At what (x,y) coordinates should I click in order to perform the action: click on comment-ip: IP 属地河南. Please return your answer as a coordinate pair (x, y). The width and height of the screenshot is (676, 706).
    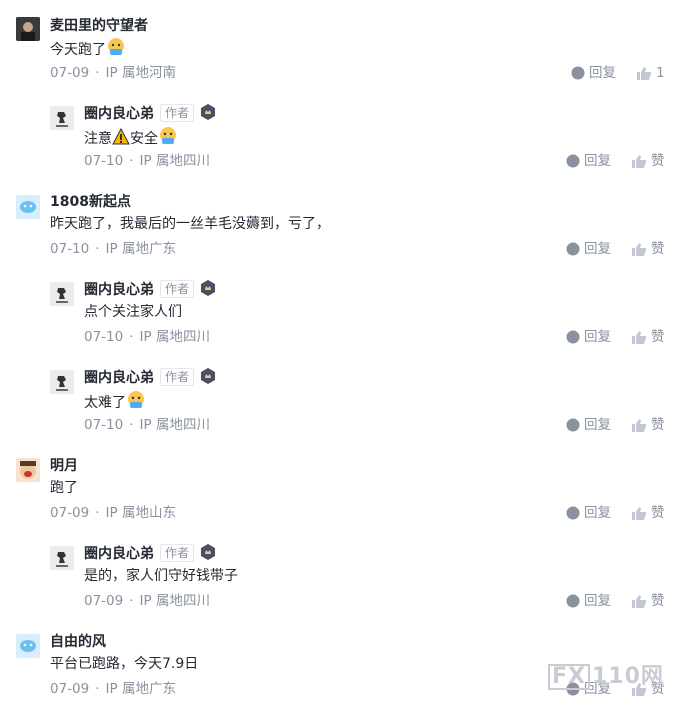
    Looking at the image, I should click on (140, 73).